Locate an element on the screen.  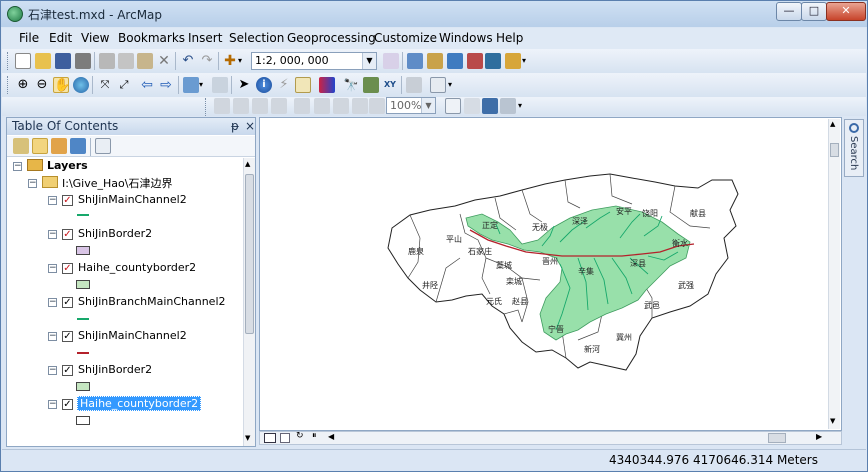
maximize-button: □ is located at coordinates (814, 11).